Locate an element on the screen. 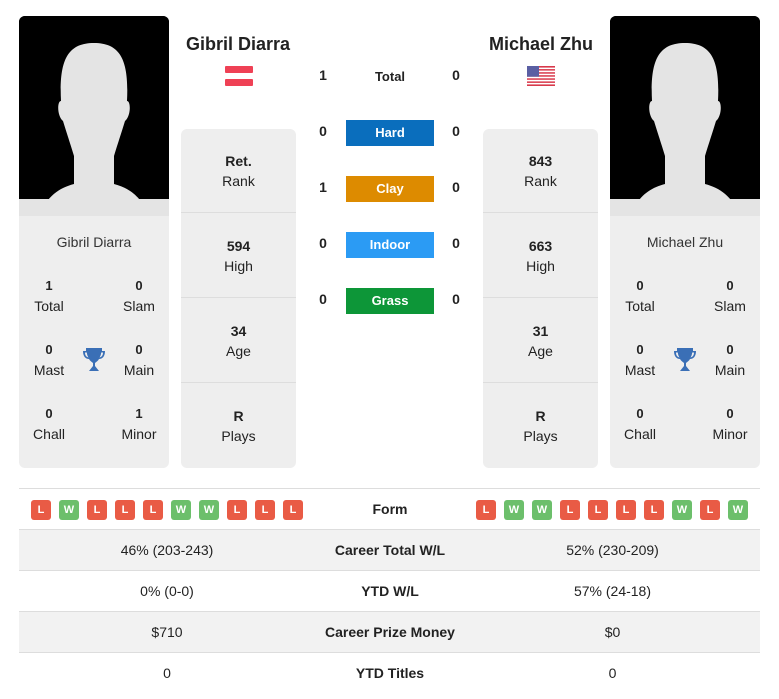 The image size is (779, 699). player2-minor-titles: 0 Minor is located at coordinates (730, 424).